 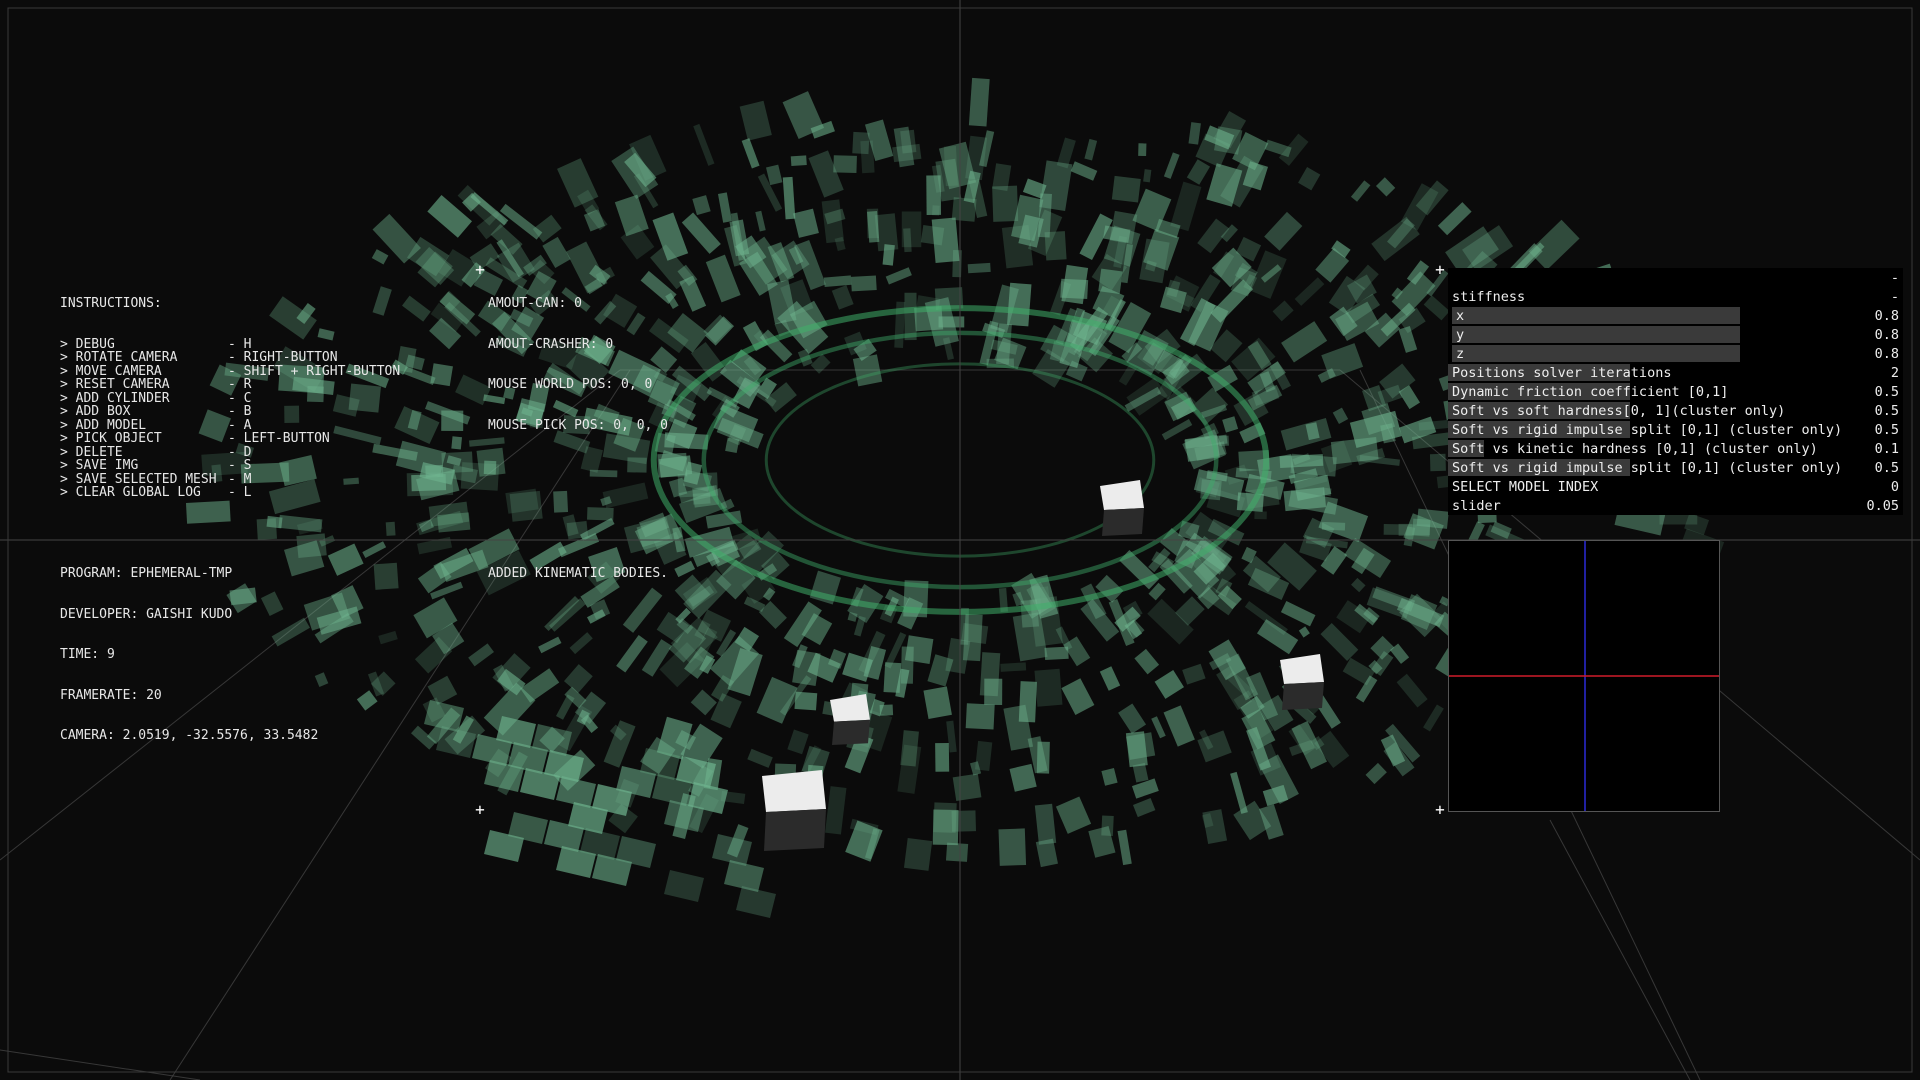 What do you see at coordinates (1675, 353) in the screenshot?
I see `gui-slider-row: z 0.8` at bounding box center [1675, 353].